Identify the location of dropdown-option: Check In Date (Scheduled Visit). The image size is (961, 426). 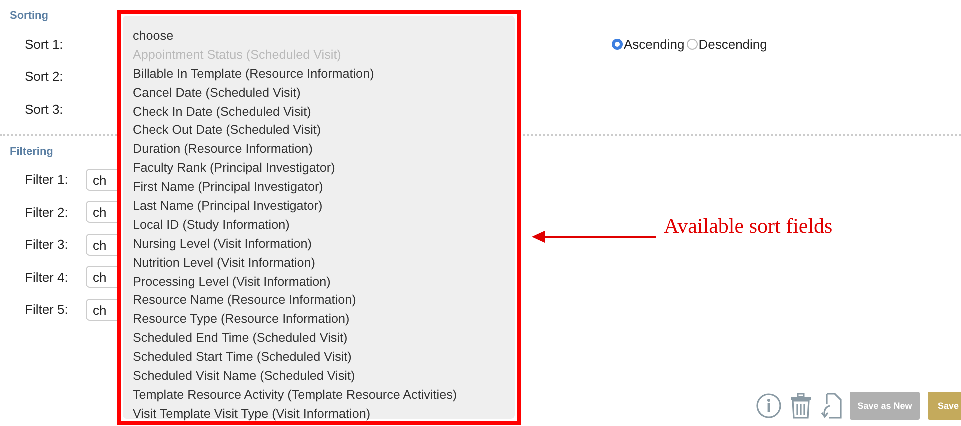
(222, 112).